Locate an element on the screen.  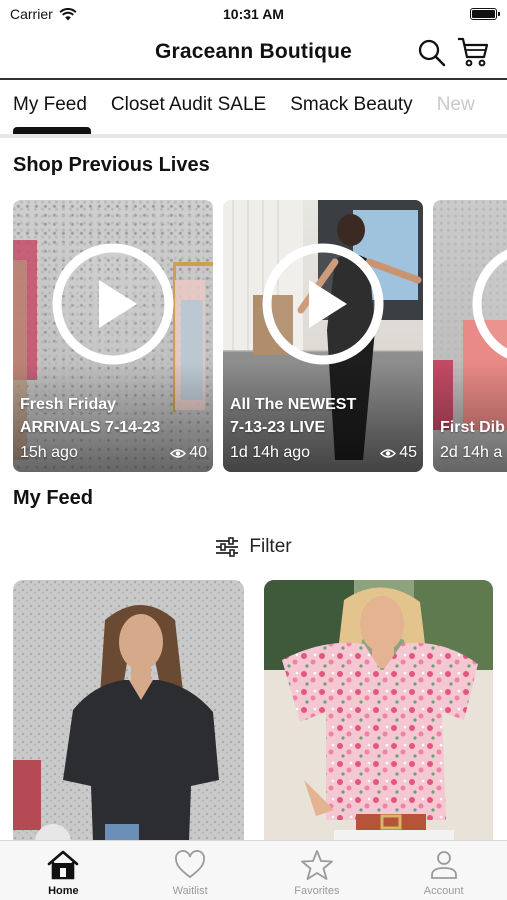
status-bar: Carrier 10:31 AM is located at coordinates (253, 15).